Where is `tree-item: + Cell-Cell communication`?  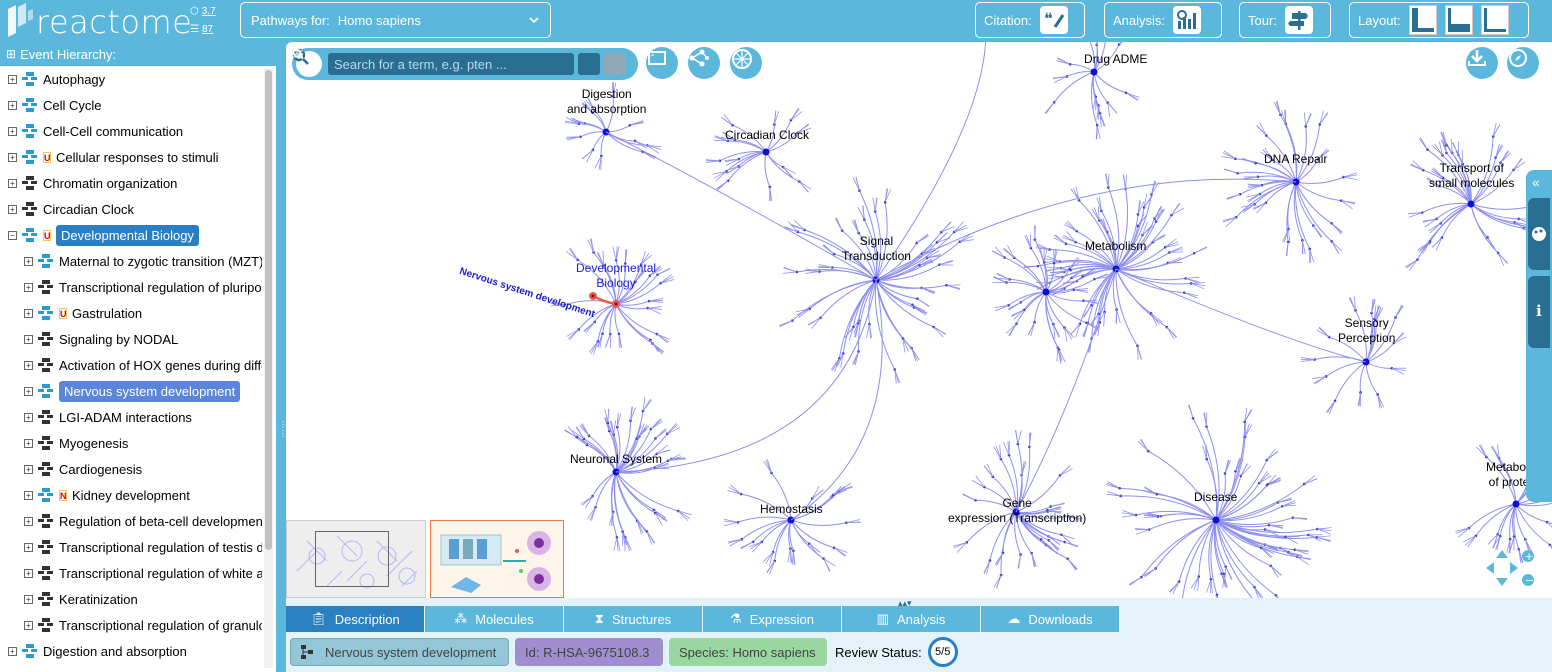
tree-item: + Cell-Cell communication is located at coordinates (95, 131).